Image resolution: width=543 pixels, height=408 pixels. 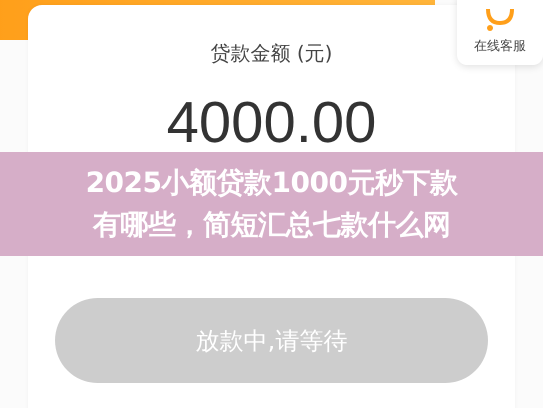 What do you see at coordinates (272, 183) in the screenshot?
I see `banner-title-line: 2025小额贷款1000元秒下款` at bounding box center [272, 183].